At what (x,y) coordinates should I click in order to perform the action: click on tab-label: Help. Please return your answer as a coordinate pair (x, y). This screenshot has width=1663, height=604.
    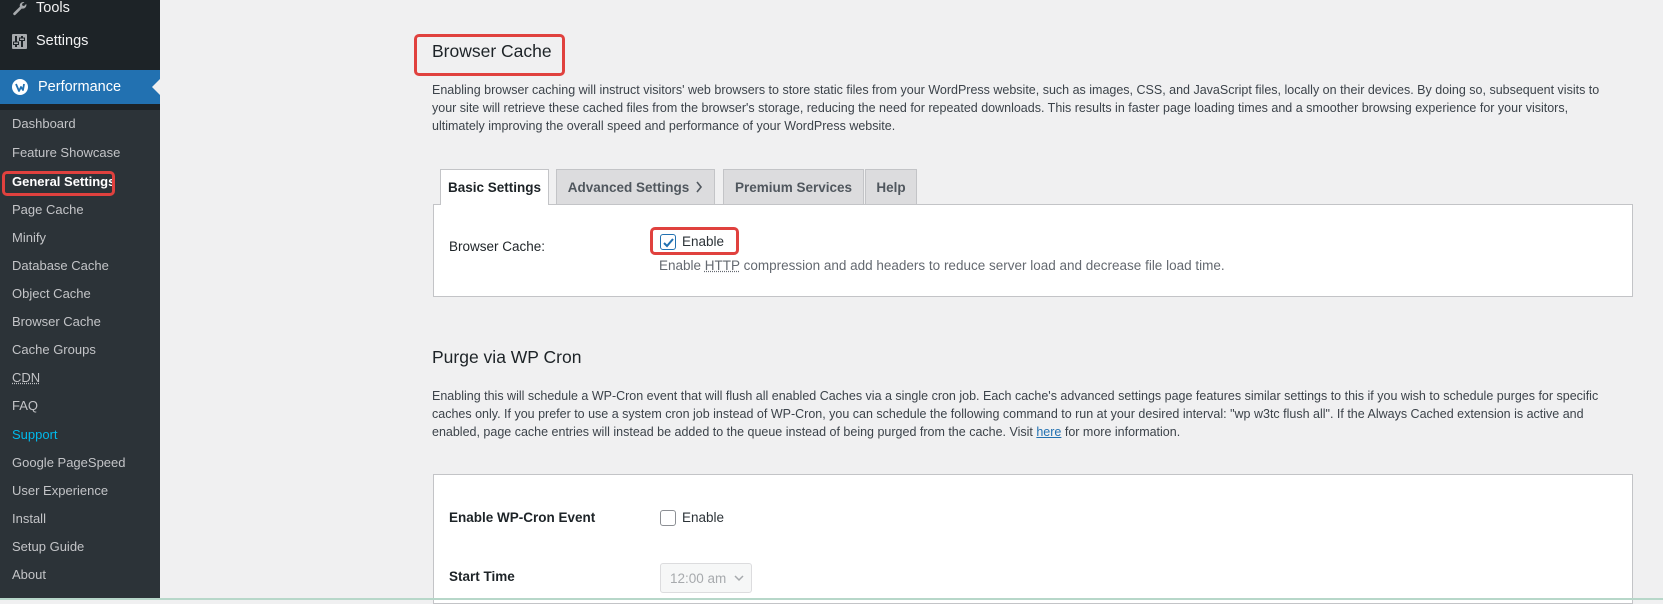
    Looking at the image, I should click on (891, 187).